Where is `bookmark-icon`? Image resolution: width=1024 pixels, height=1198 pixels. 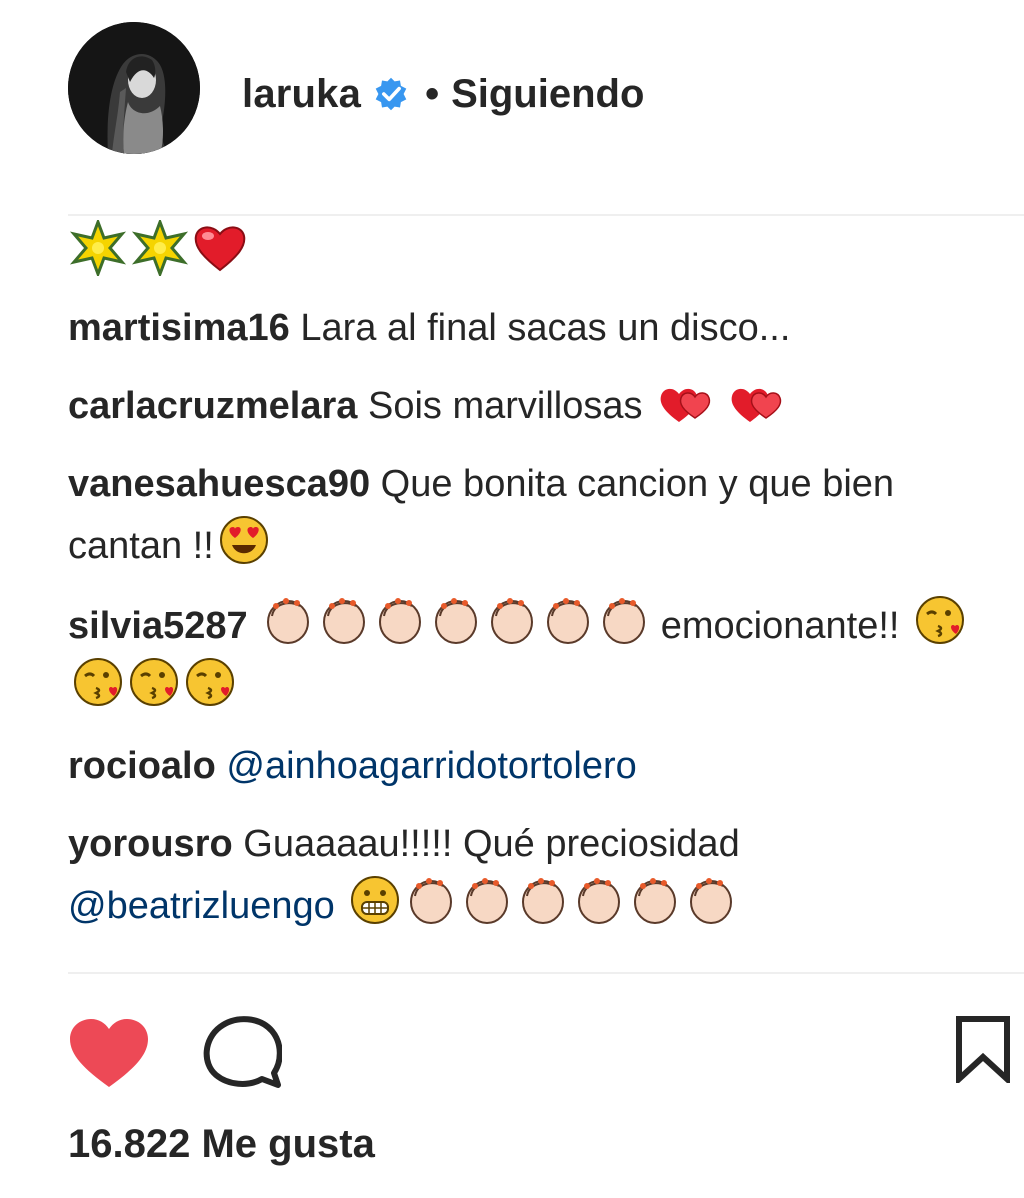 bookmark-icon is located at coordinates (983, 1051).